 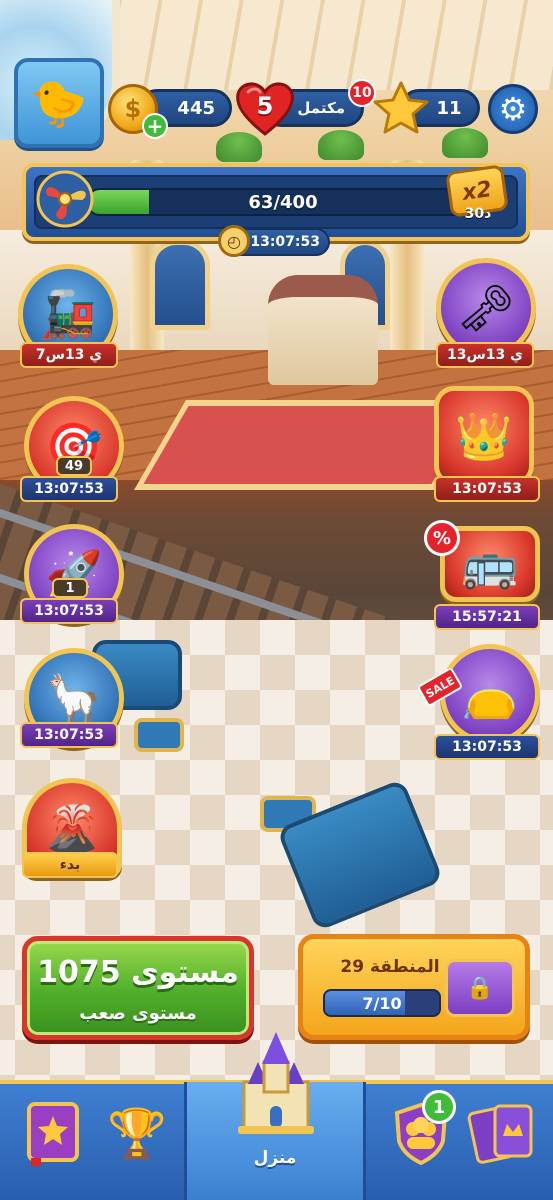 I want to click on trophy-icon: 🏆, so click(x=137, y=1133).